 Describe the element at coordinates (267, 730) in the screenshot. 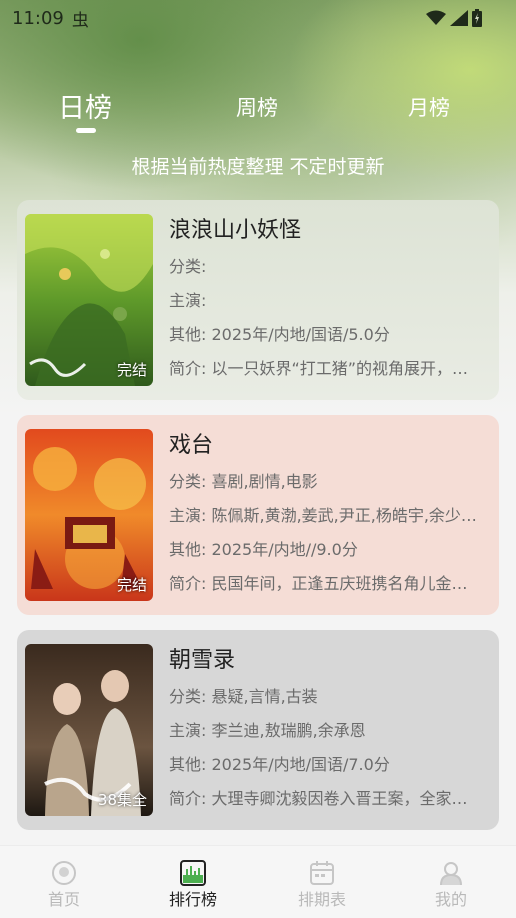

I see `item-cast: 主演: 李兰迪,敖瑞鹏,余承恩` at that location.